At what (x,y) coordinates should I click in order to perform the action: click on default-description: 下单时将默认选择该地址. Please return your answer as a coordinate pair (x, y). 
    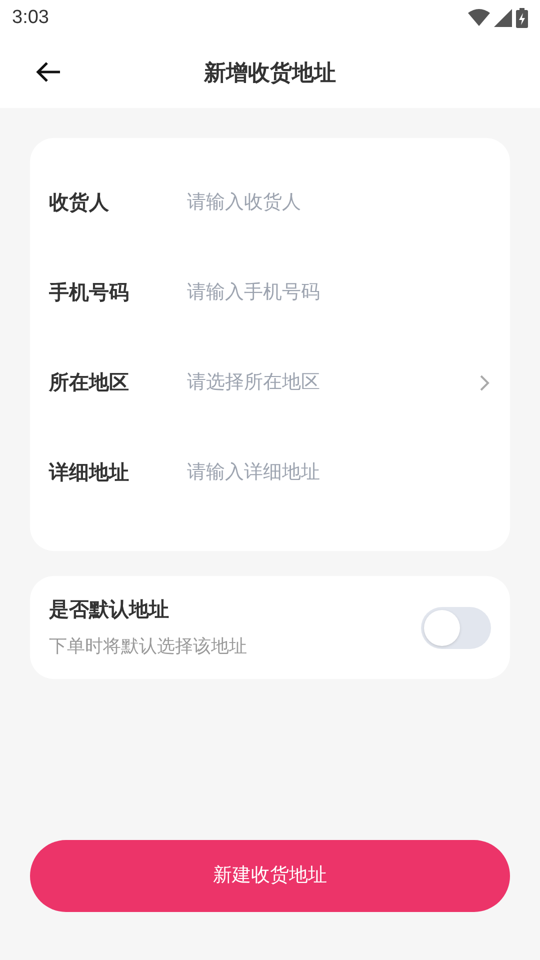
    Looking at the image, I should click on (148, 646).